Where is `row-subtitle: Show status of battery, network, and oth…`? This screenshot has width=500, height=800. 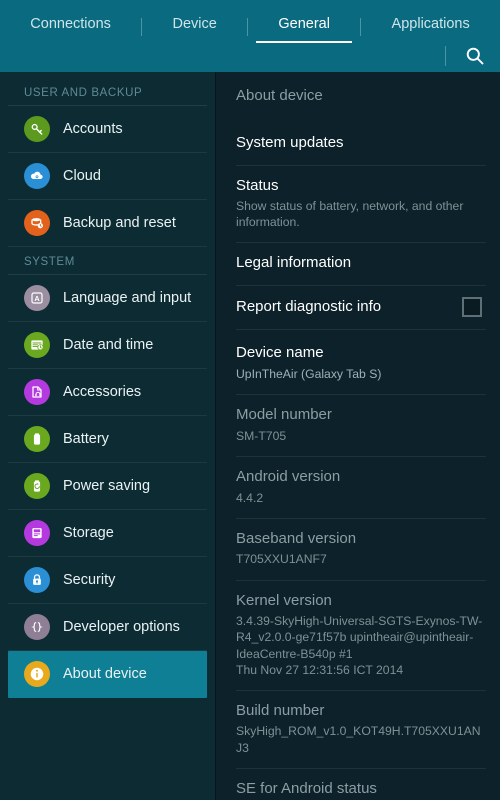
row-subtitle: Show status of battery, network, and oth… is located at coordinates (350, 214).